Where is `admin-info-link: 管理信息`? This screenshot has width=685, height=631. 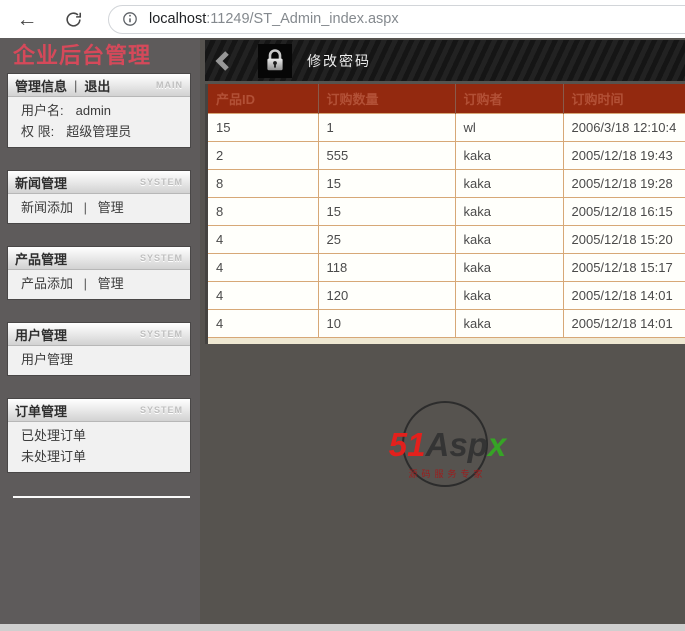 admin-info-link: 管理信息 is located at coordinates (41, 85).